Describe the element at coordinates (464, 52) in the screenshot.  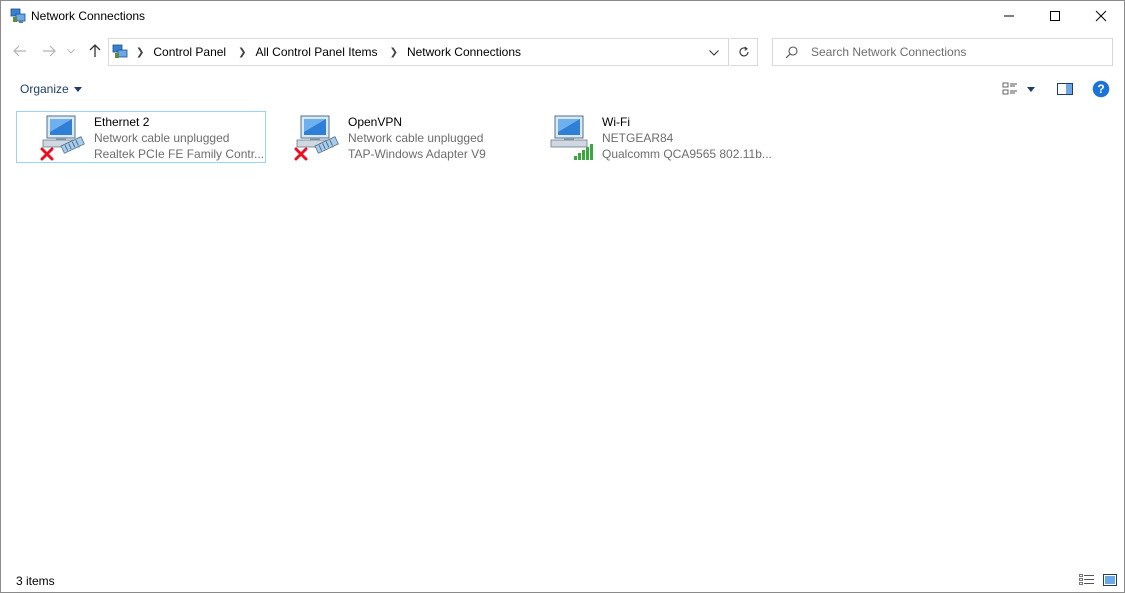
I see `breadcrumb-network-connections: Network Connections` at that location.